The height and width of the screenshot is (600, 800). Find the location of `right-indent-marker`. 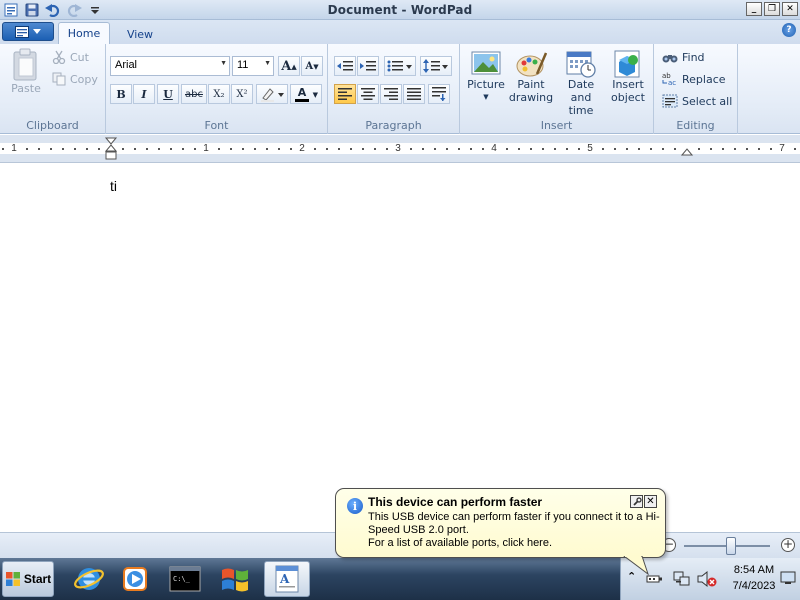

right-indent-marker is located at coordinates (687, 151).